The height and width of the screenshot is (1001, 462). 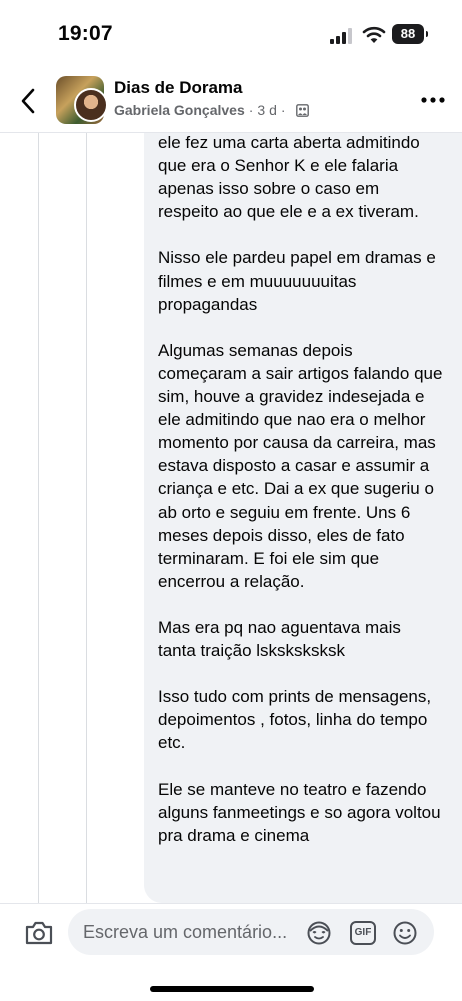 I want to click on post-author: Gabriela Gonçalves, so click(x=179, y=110).